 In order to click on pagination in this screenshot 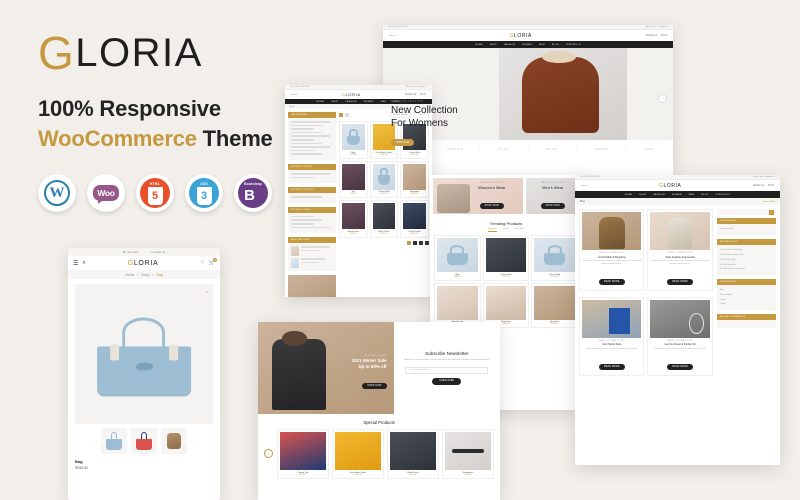, I will do `click(384, 242)`.